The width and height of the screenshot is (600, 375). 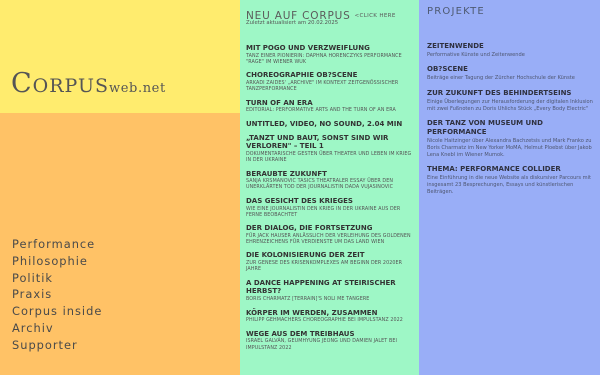 I want to click on project-item-description: Performative Künste und Zeitenwende, so click(x=476, y=55).